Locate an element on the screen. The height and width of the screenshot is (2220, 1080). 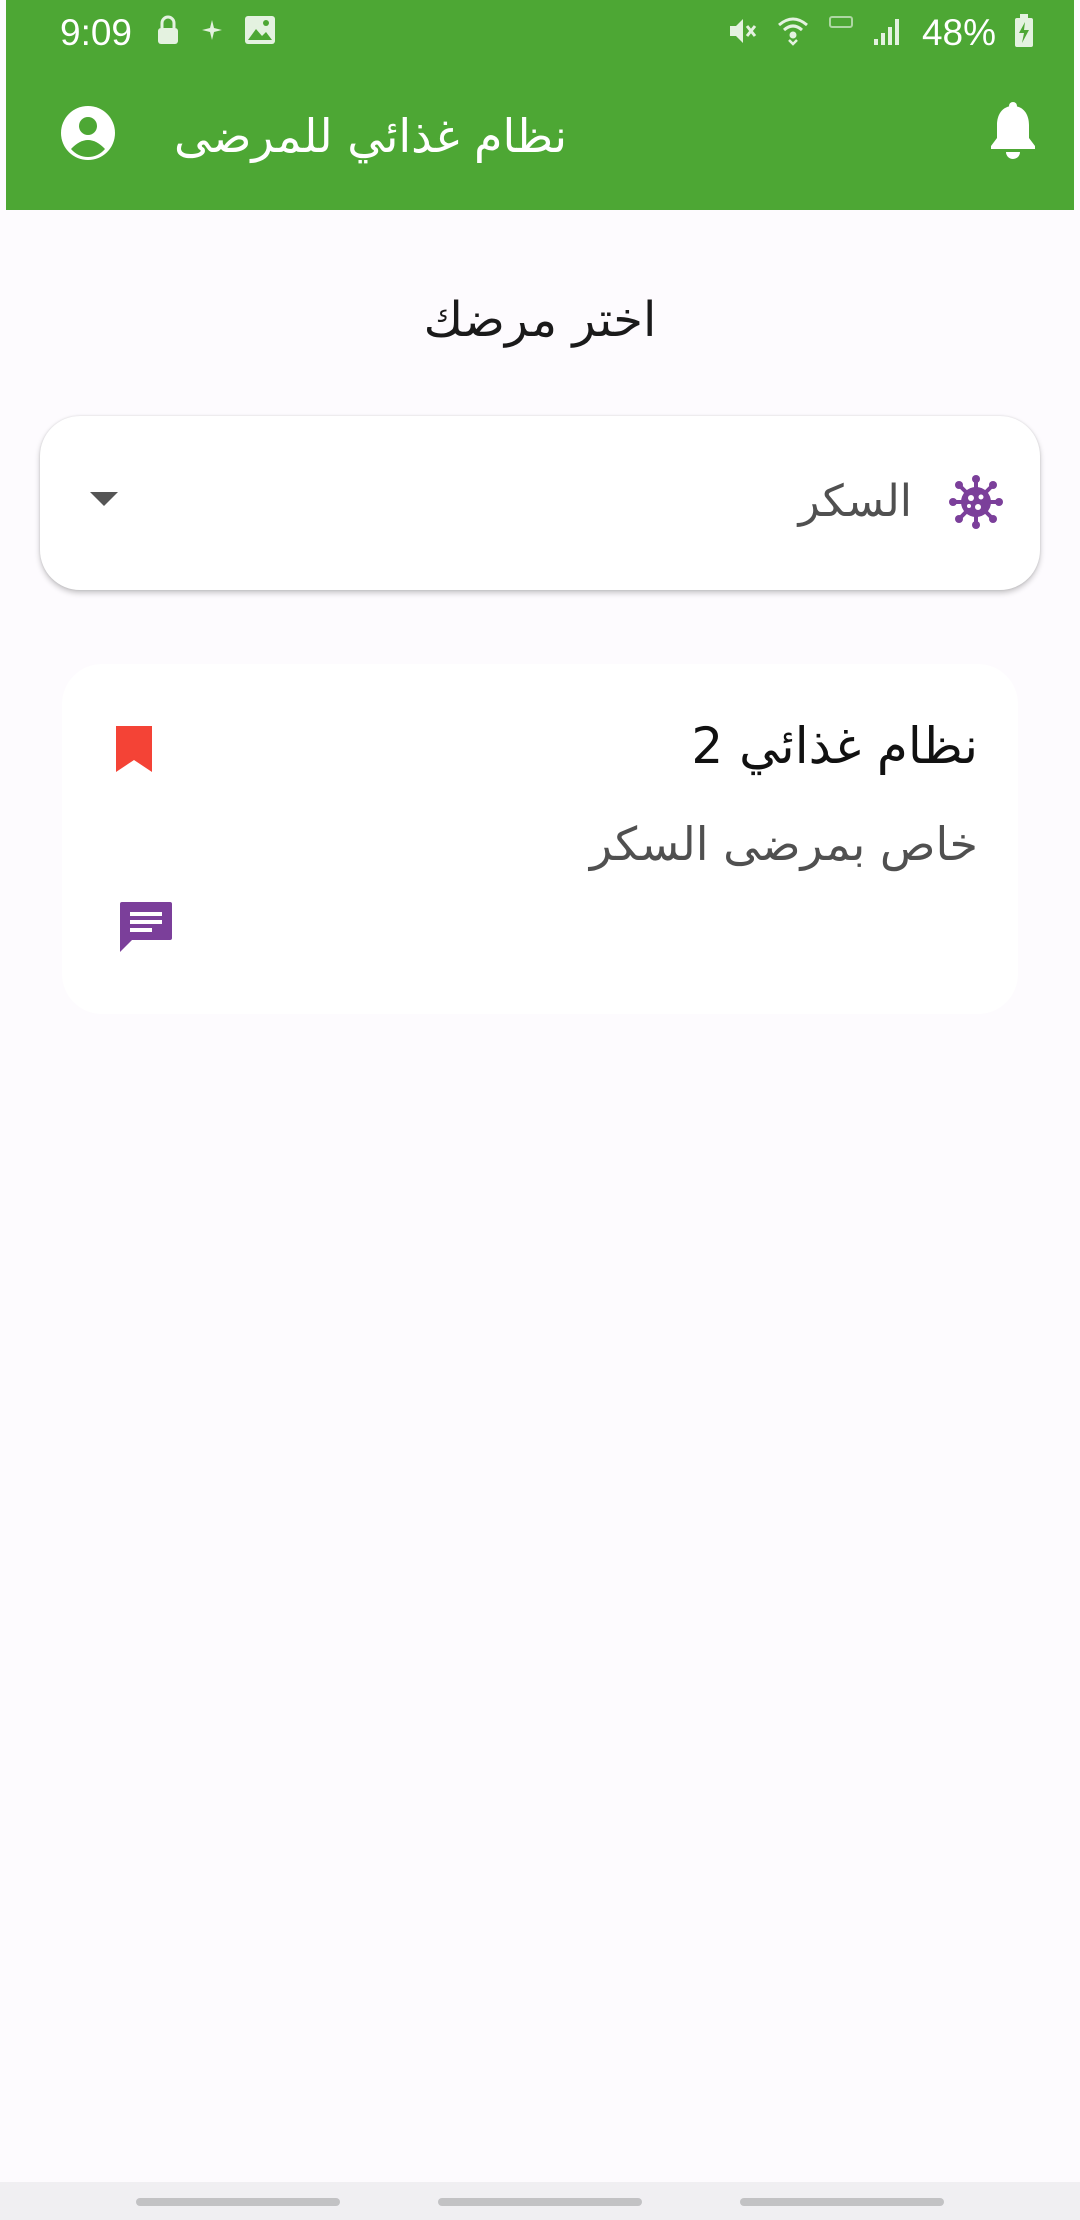
diet-card: نظام غذائي 2 خاص بمرضى السكر is located at coordinates (540, 839).